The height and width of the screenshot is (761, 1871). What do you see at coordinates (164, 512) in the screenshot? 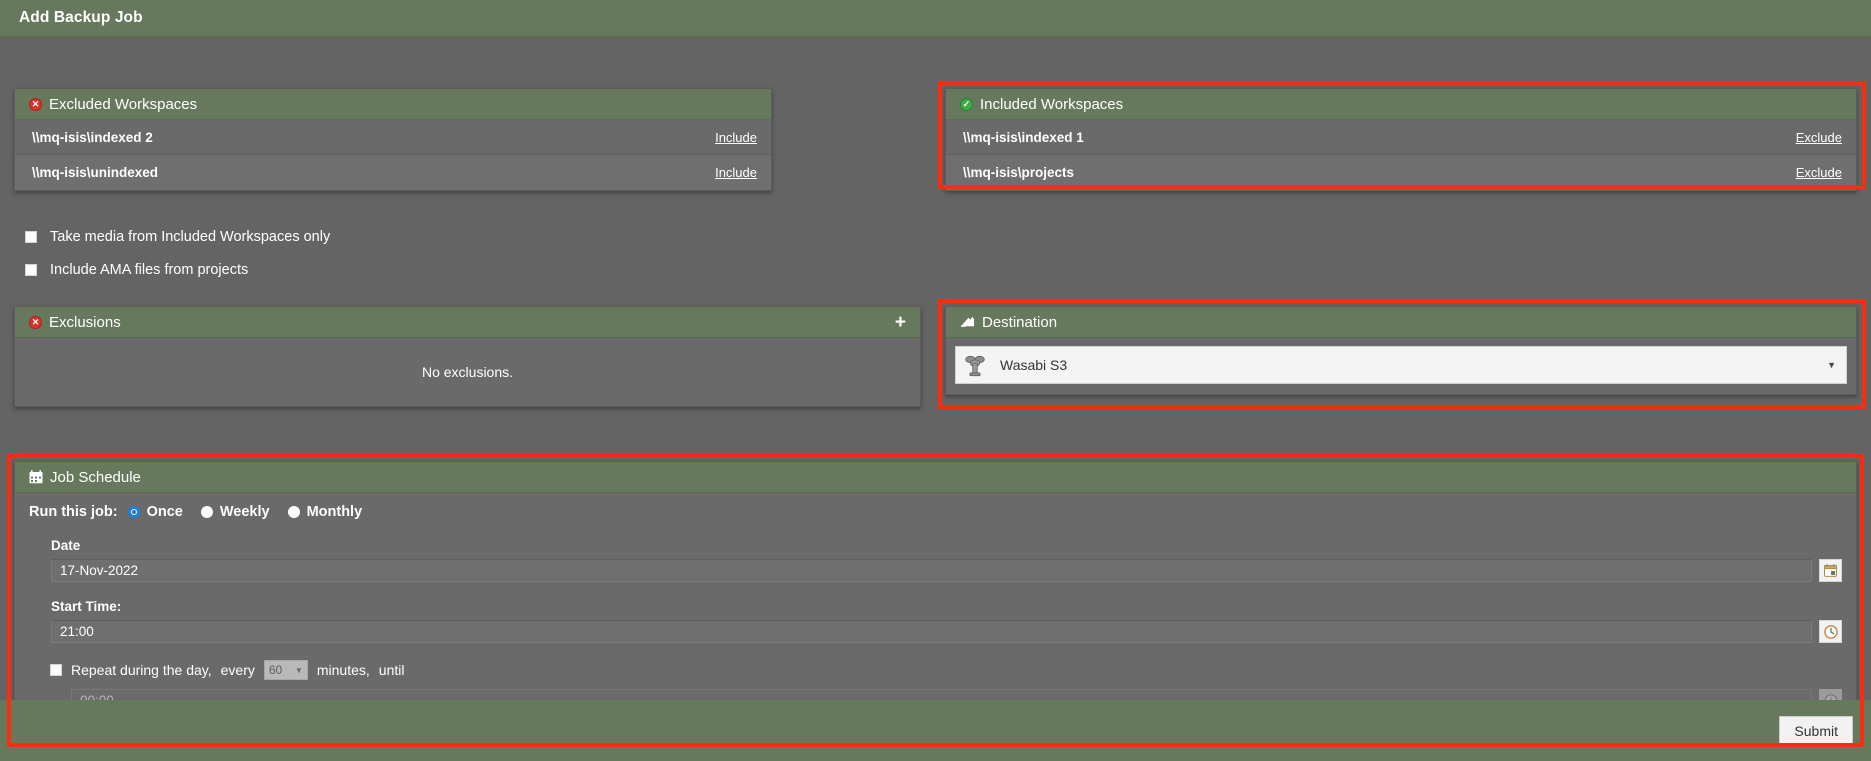
I see `frequency-label: Once` at bounding box center [164, 512].